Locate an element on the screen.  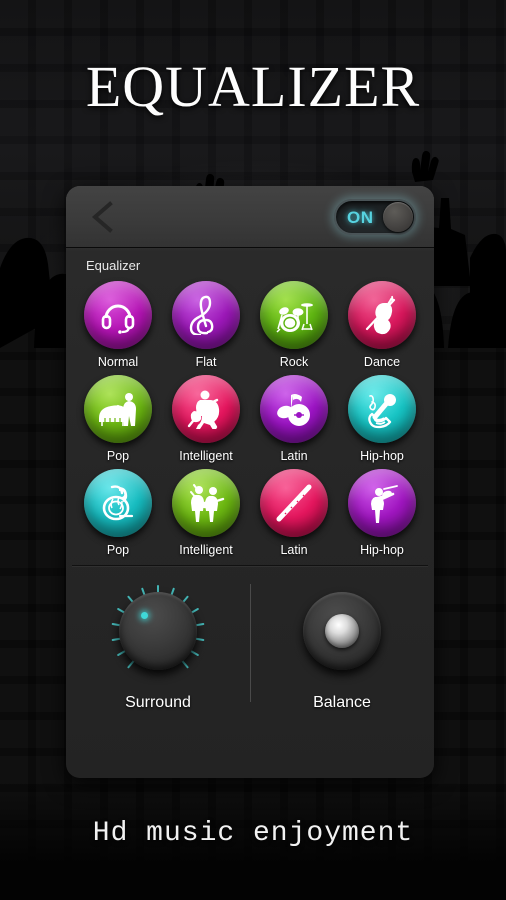
preset-latin-2: Latin is located at coordinates (294, 512).